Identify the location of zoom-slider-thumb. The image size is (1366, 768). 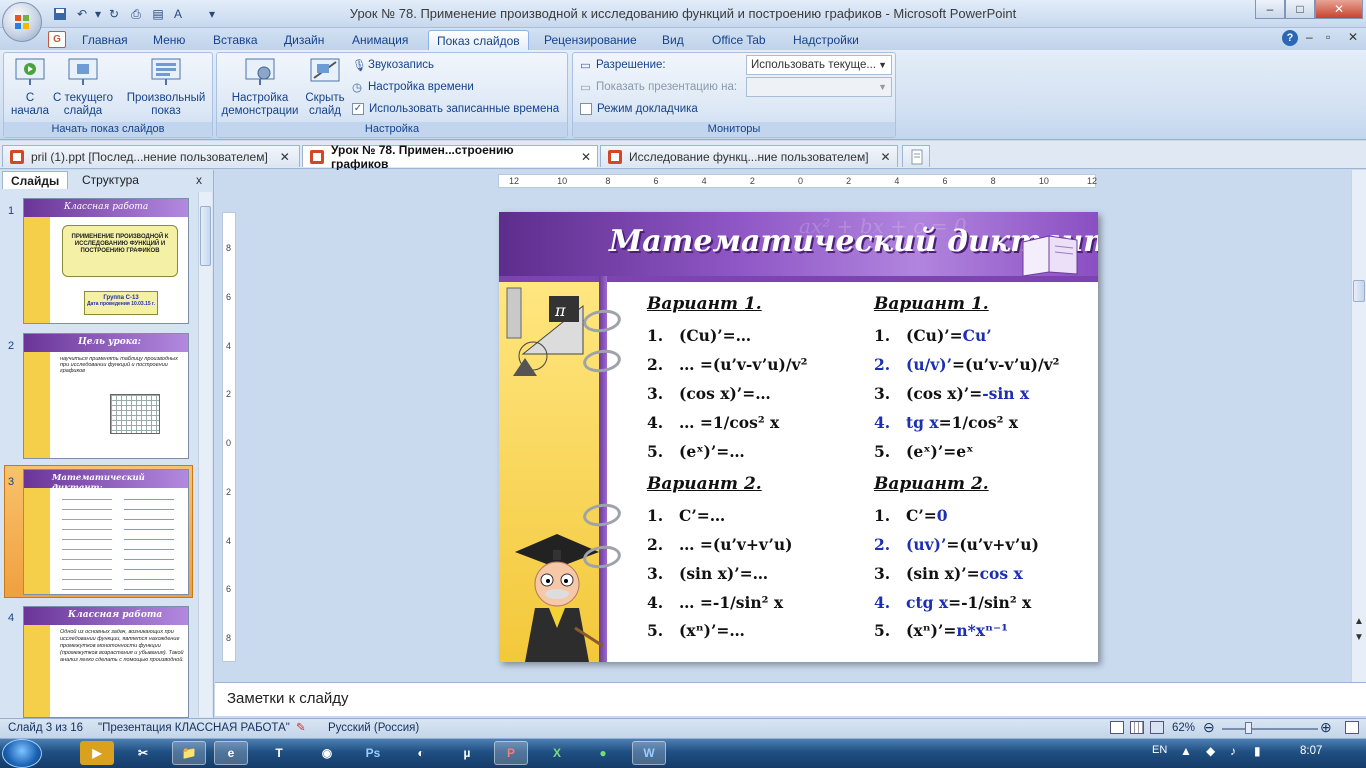
(1248, 728).